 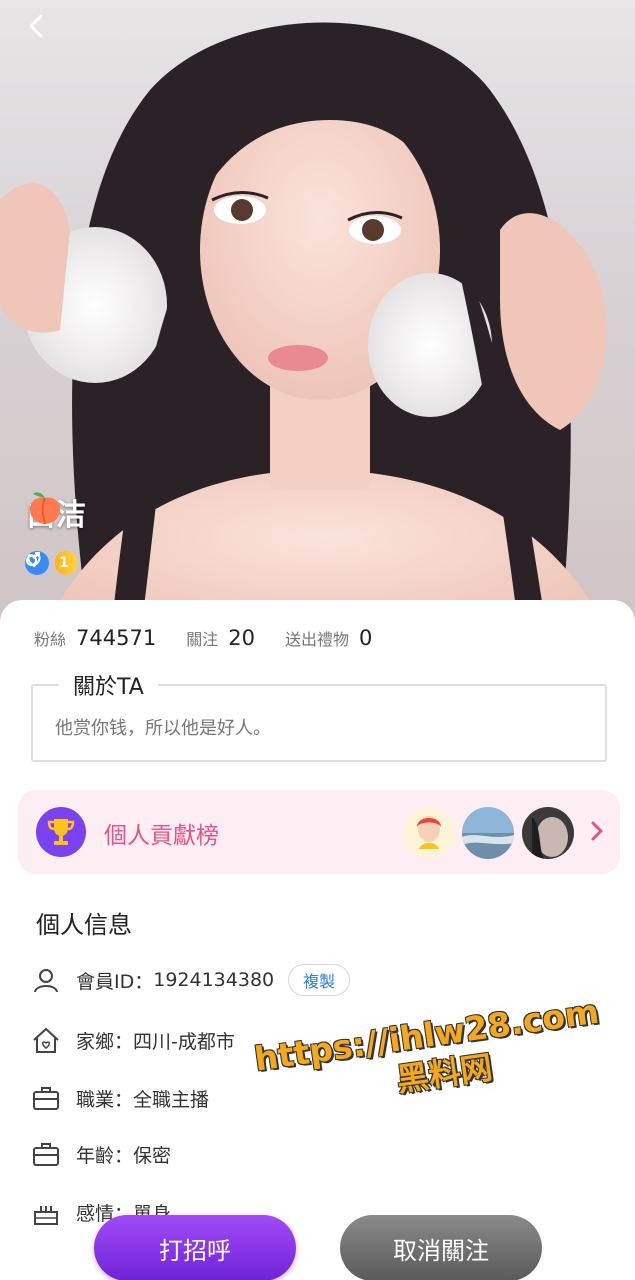 I want to click on fans-count: 744571, so click(x=116, y=638).